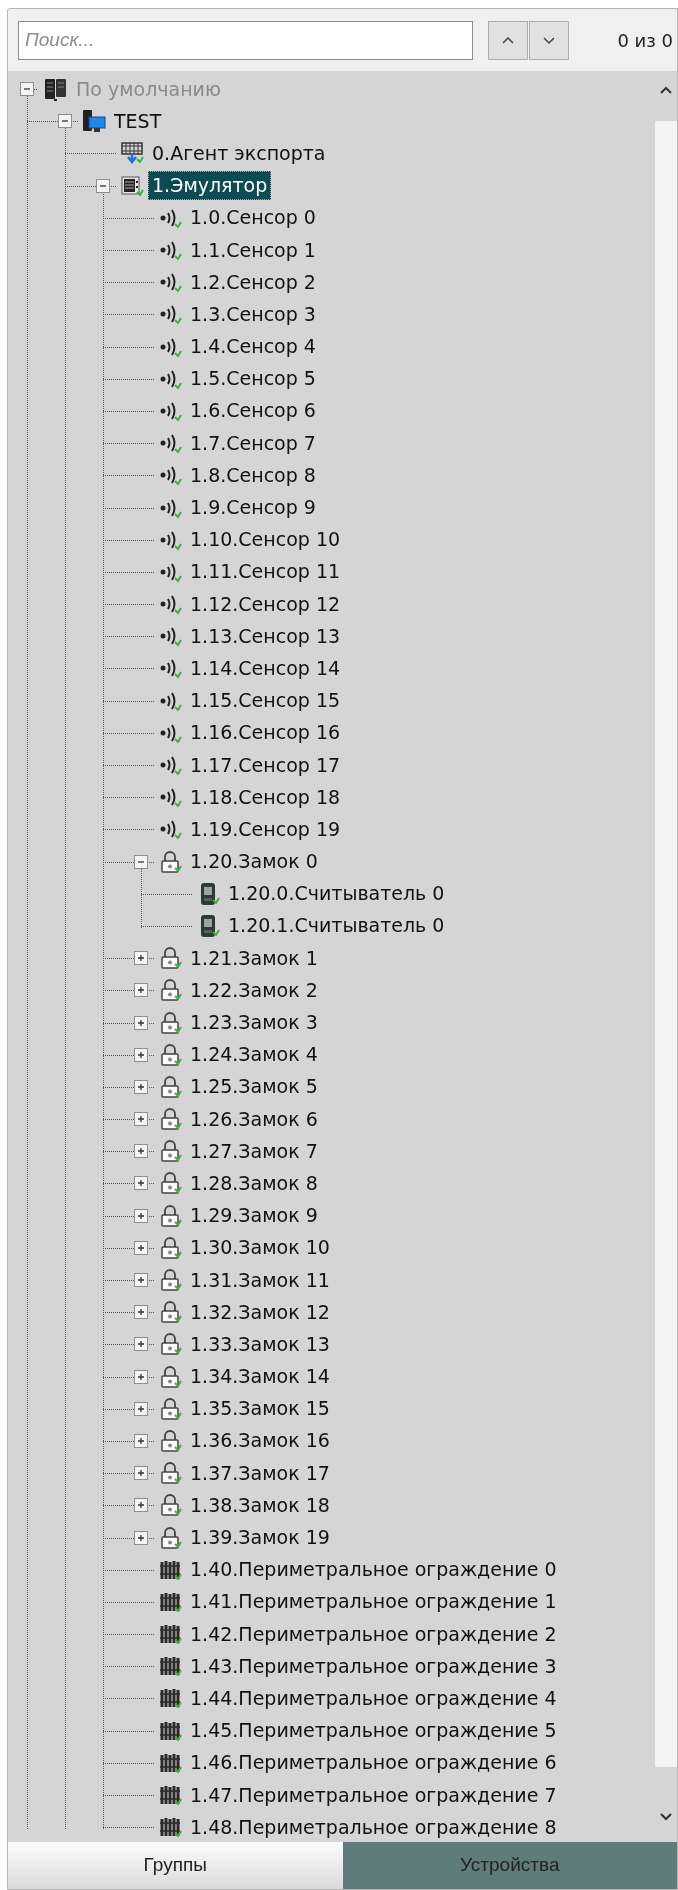 Image resolution: width=678 pixels, height=1890 pixels. Describe the element at coordinates (260, 1344) in the screenshot. I see `tree-item: 1.33.Замок 13` at that location.